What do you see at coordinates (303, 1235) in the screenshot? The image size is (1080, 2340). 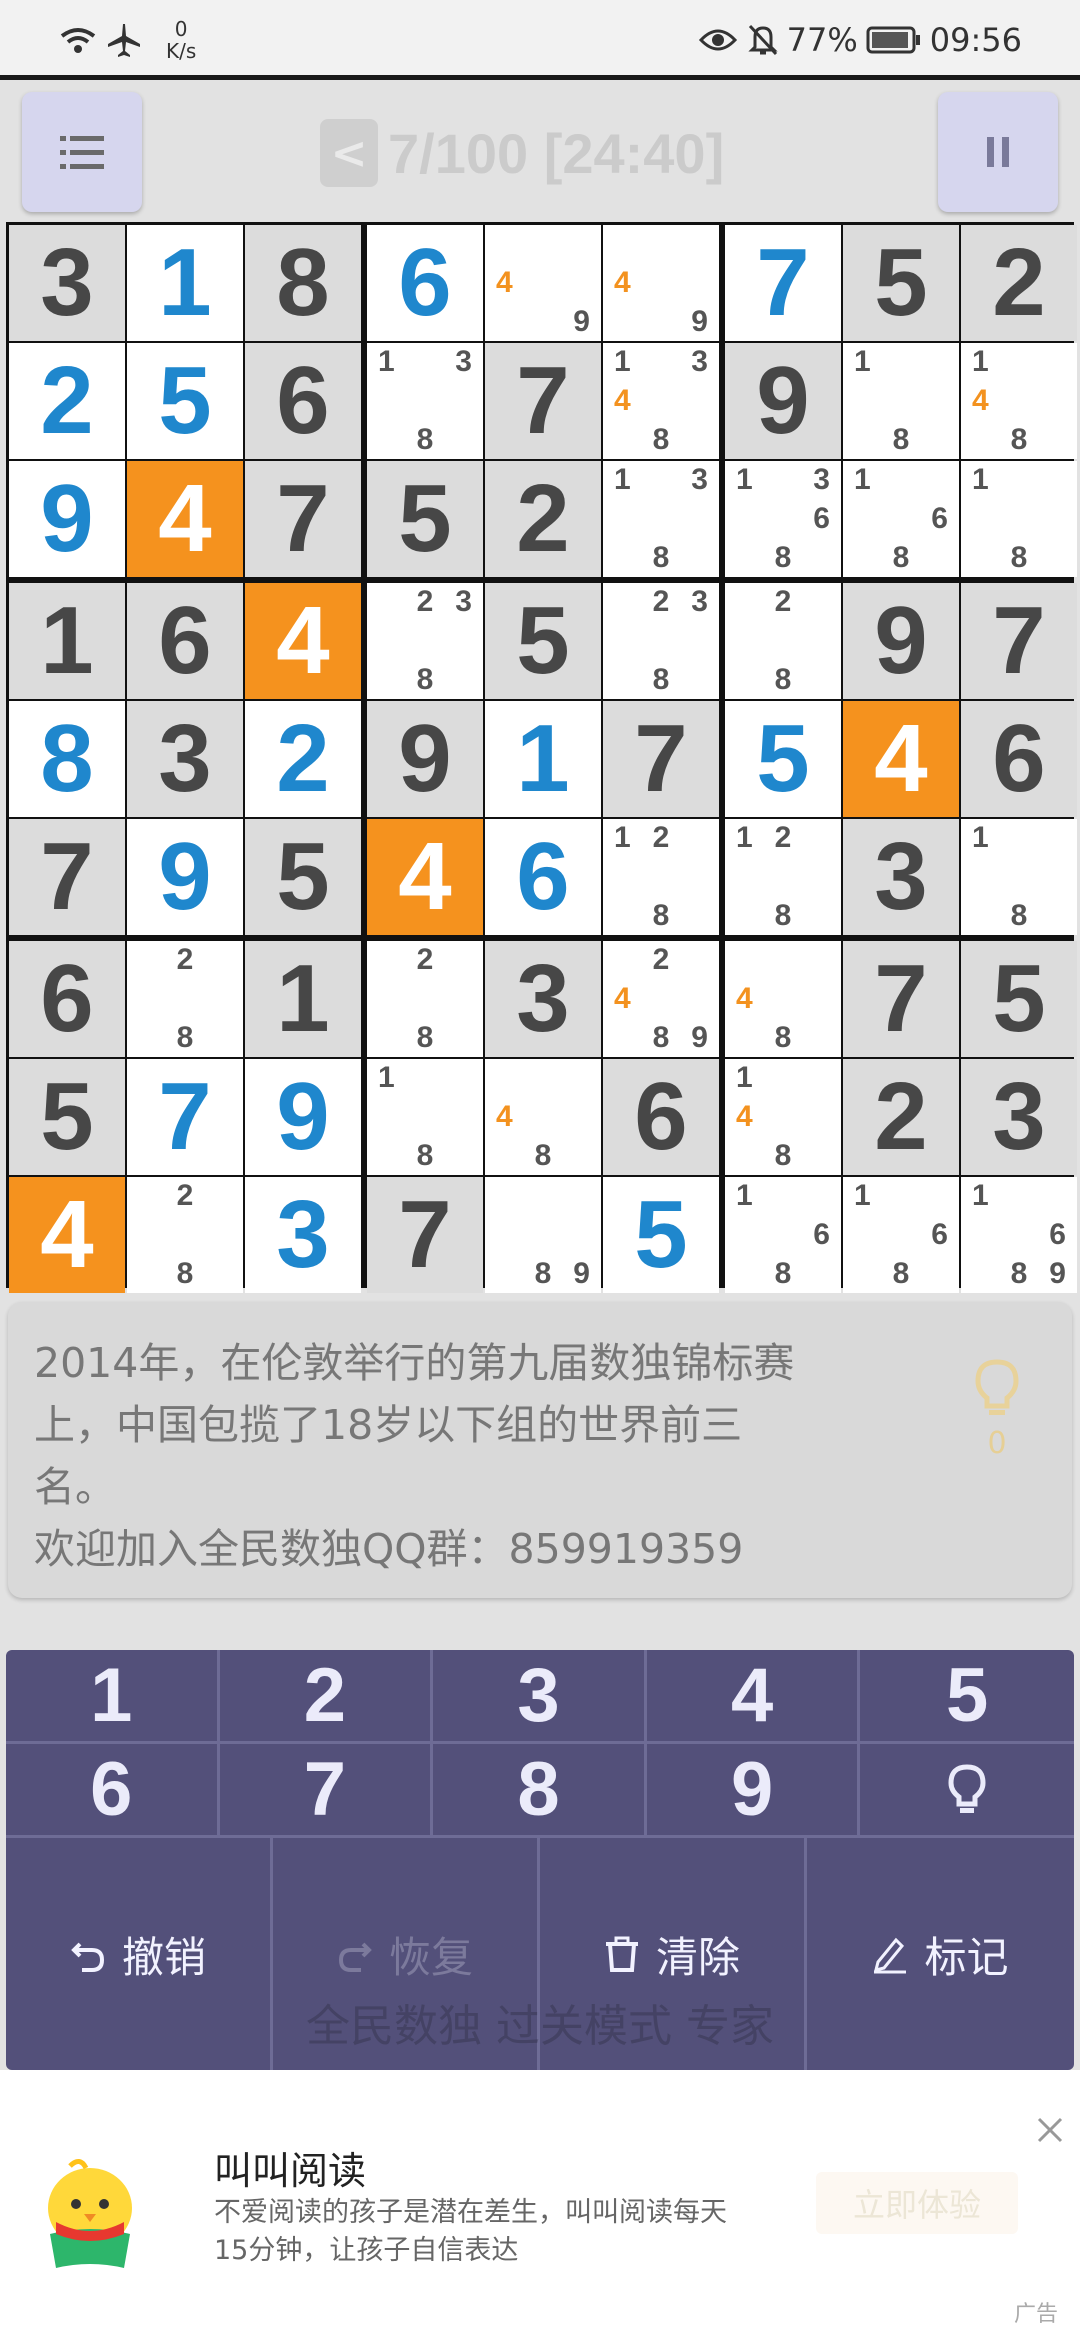 I see `sudoku-cell-filled: 3` at bounding box center [303, 1235].